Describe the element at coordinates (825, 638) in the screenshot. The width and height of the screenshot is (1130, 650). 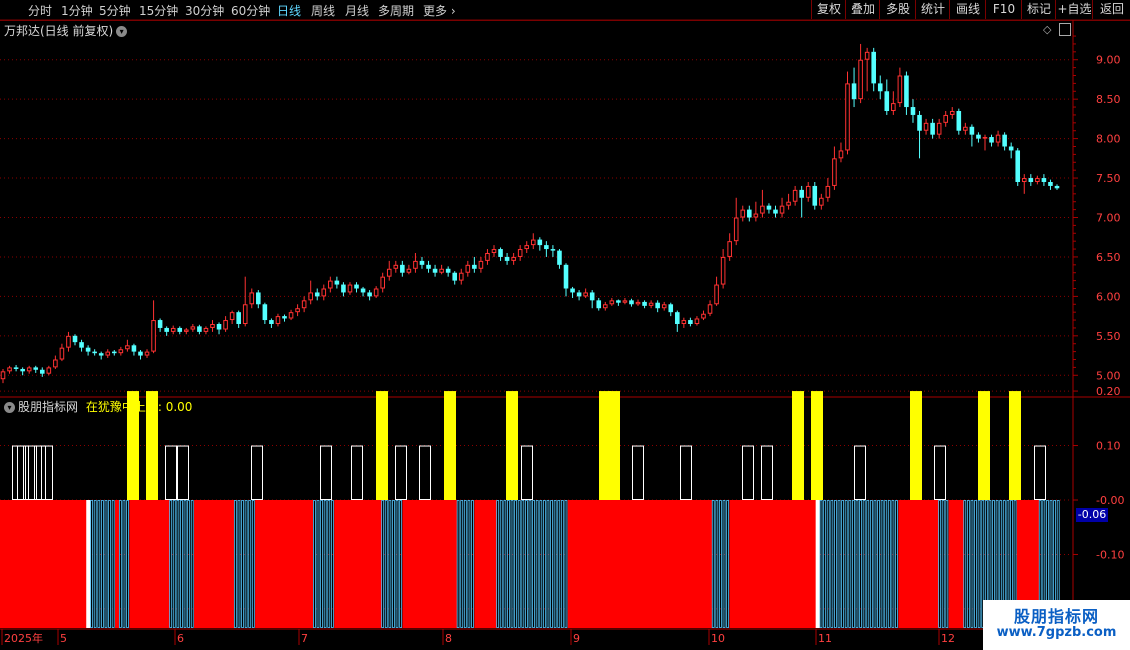
I see `date-tick-label: 11` at that location.